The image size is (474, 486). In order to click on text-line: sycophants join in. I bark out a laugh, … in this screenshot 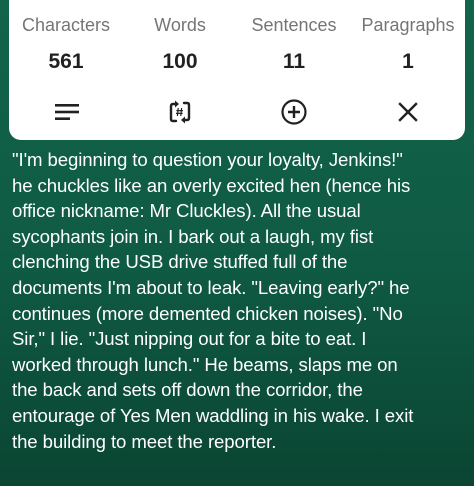, I will do `click(193, 236)`.